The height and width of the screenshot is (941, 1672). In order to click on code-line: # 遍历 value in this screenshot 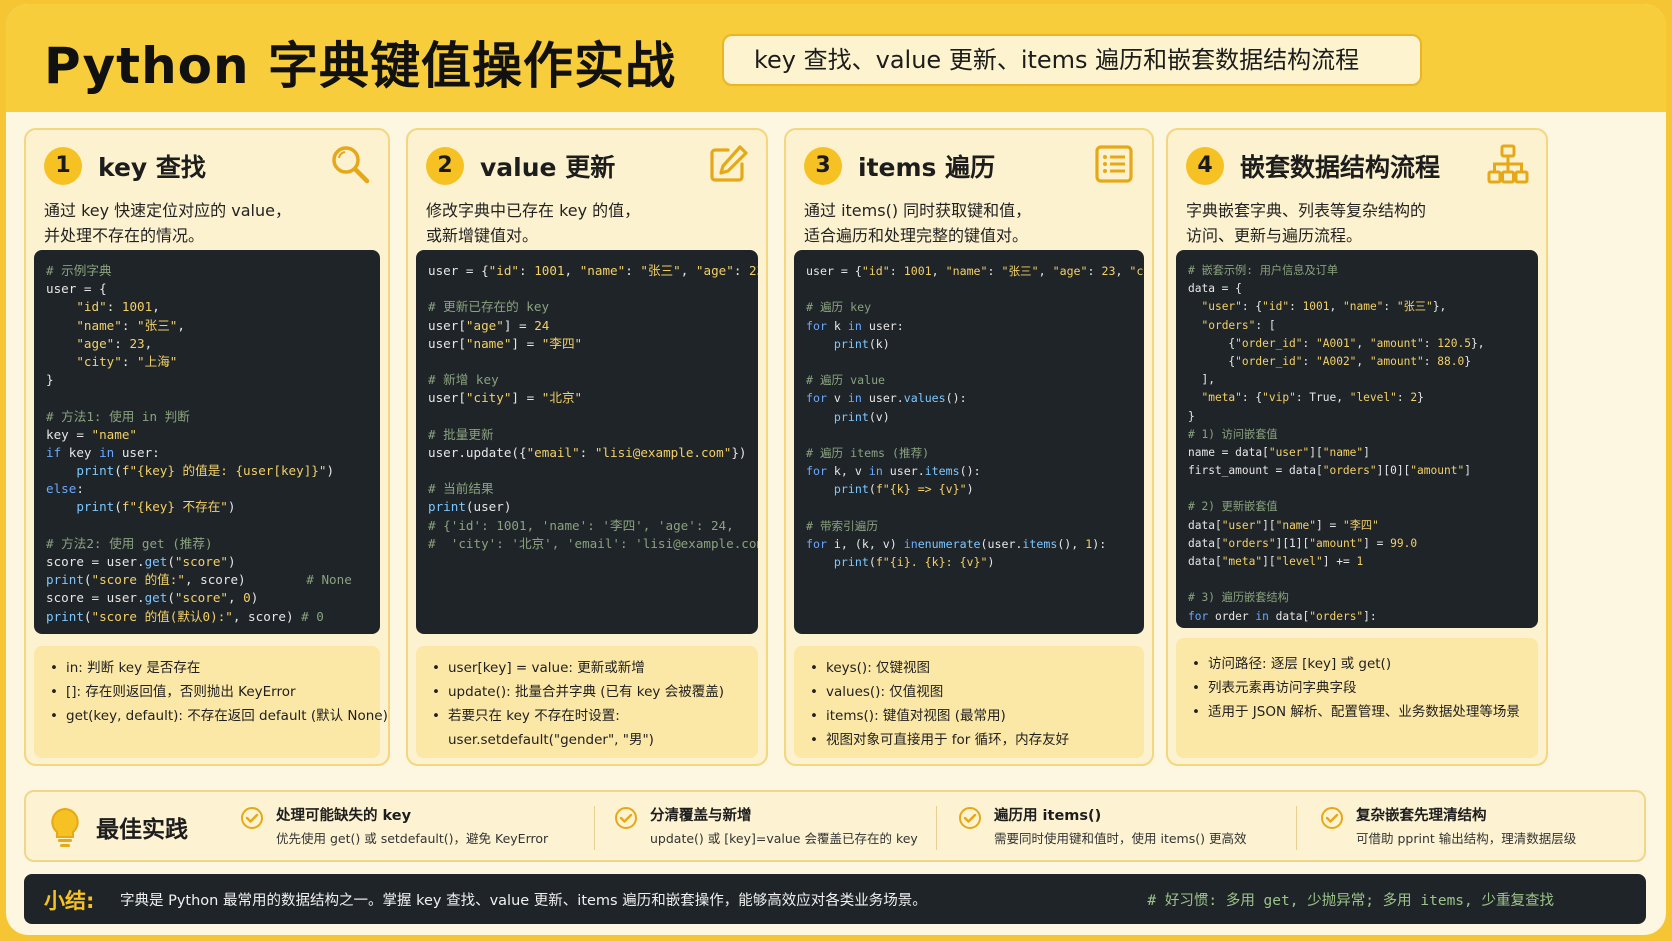, I will do `click(969, 380)`.